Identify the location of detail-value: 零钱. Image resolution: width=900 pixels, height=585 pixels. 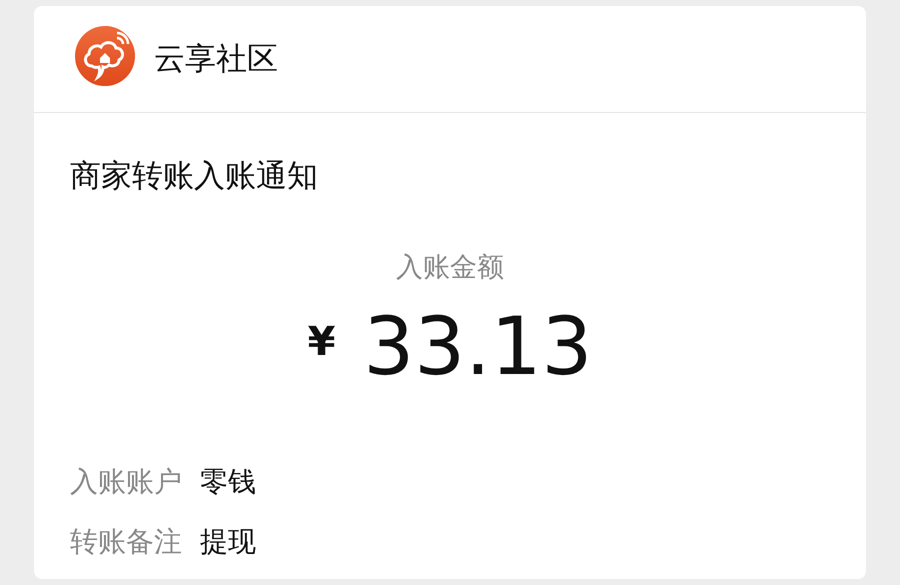
(228, 482).